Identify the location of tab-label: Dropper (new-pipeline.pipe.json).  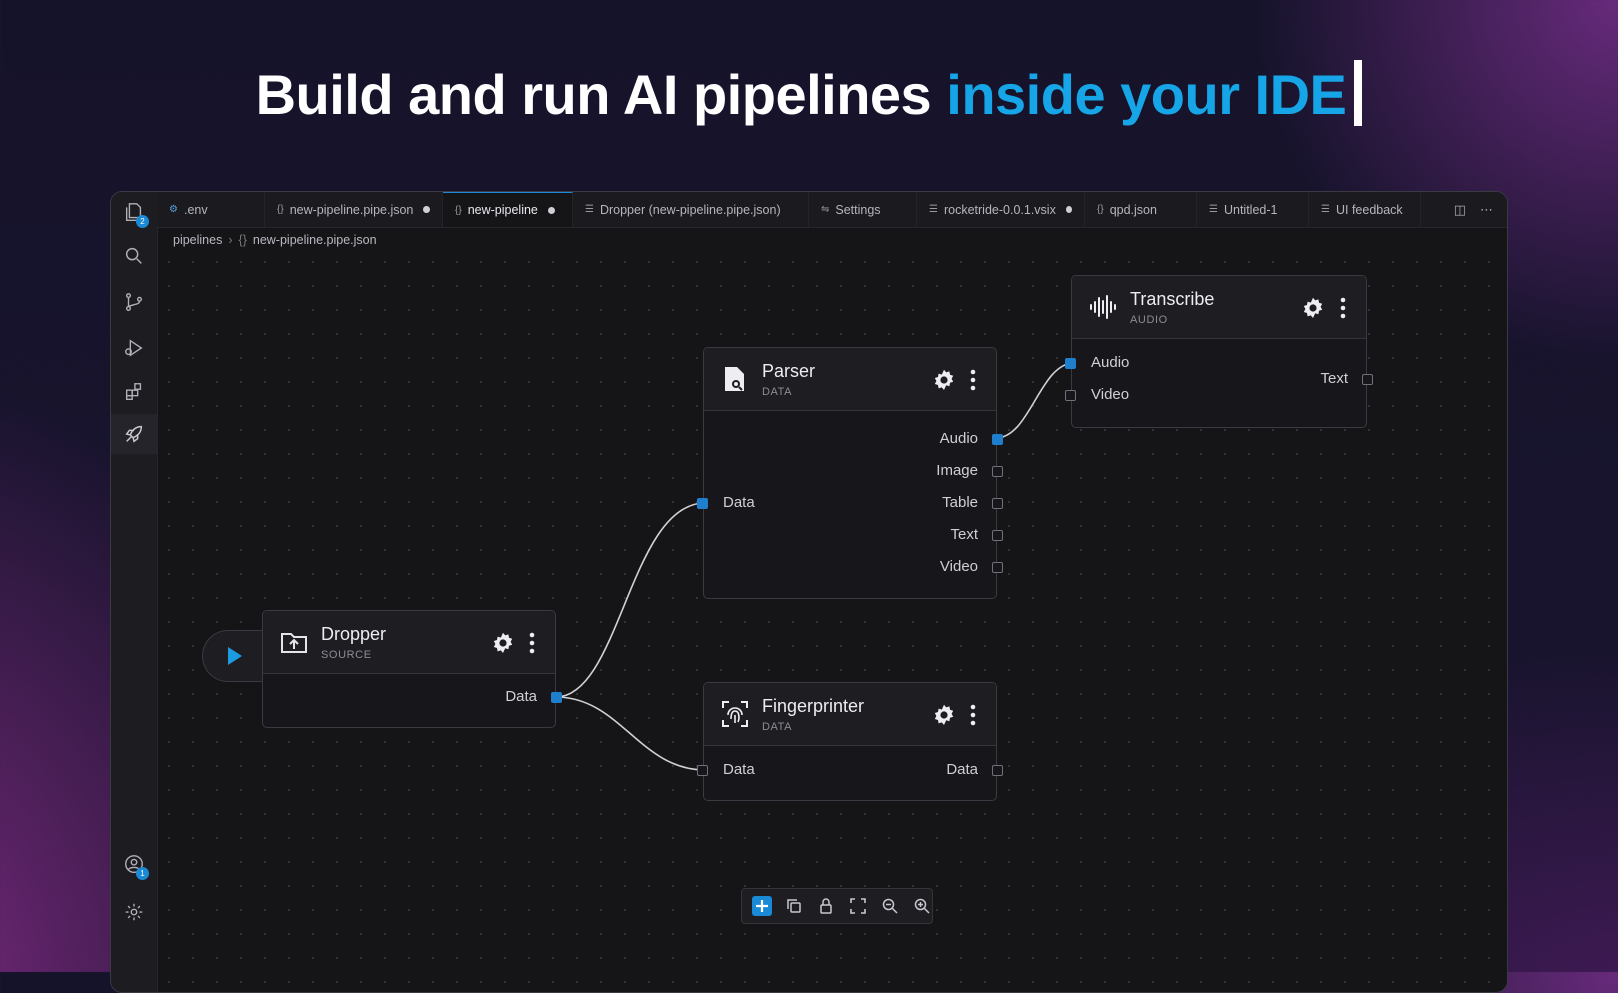
(690, 209).